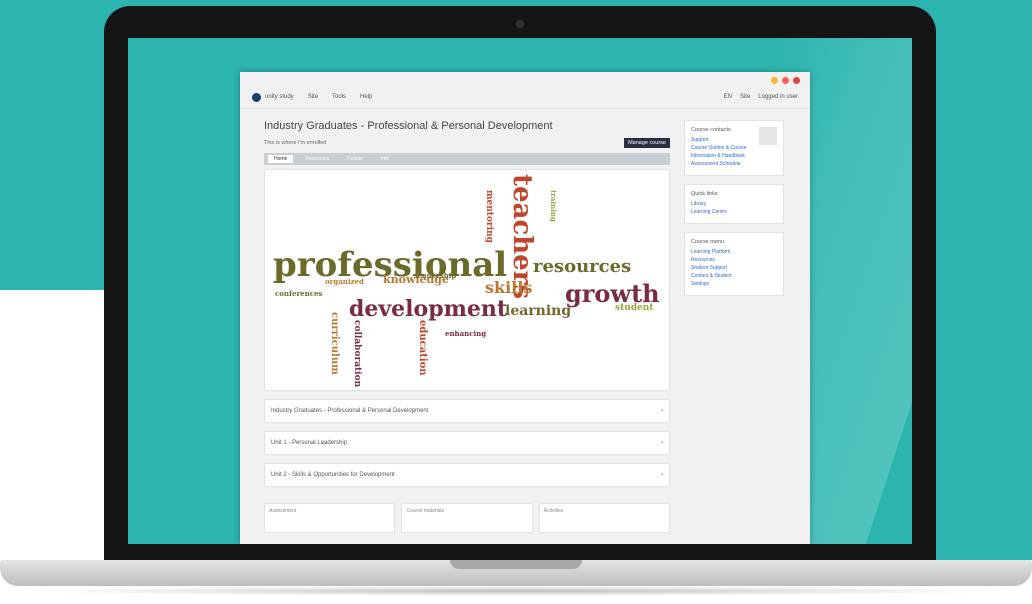  I want to click on sidebar-link: Student Support, so click(734, 268).